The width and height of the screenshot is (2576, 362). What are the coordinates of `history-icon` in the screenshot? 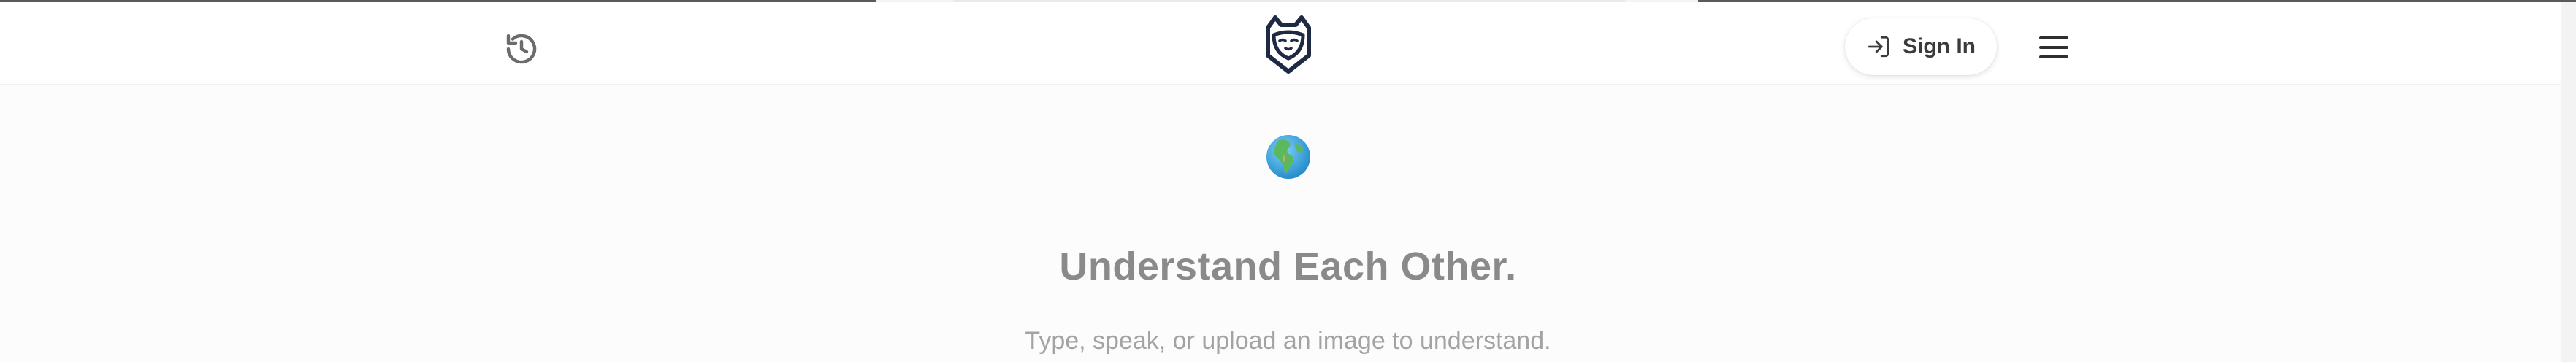 It's located at (521, 49).